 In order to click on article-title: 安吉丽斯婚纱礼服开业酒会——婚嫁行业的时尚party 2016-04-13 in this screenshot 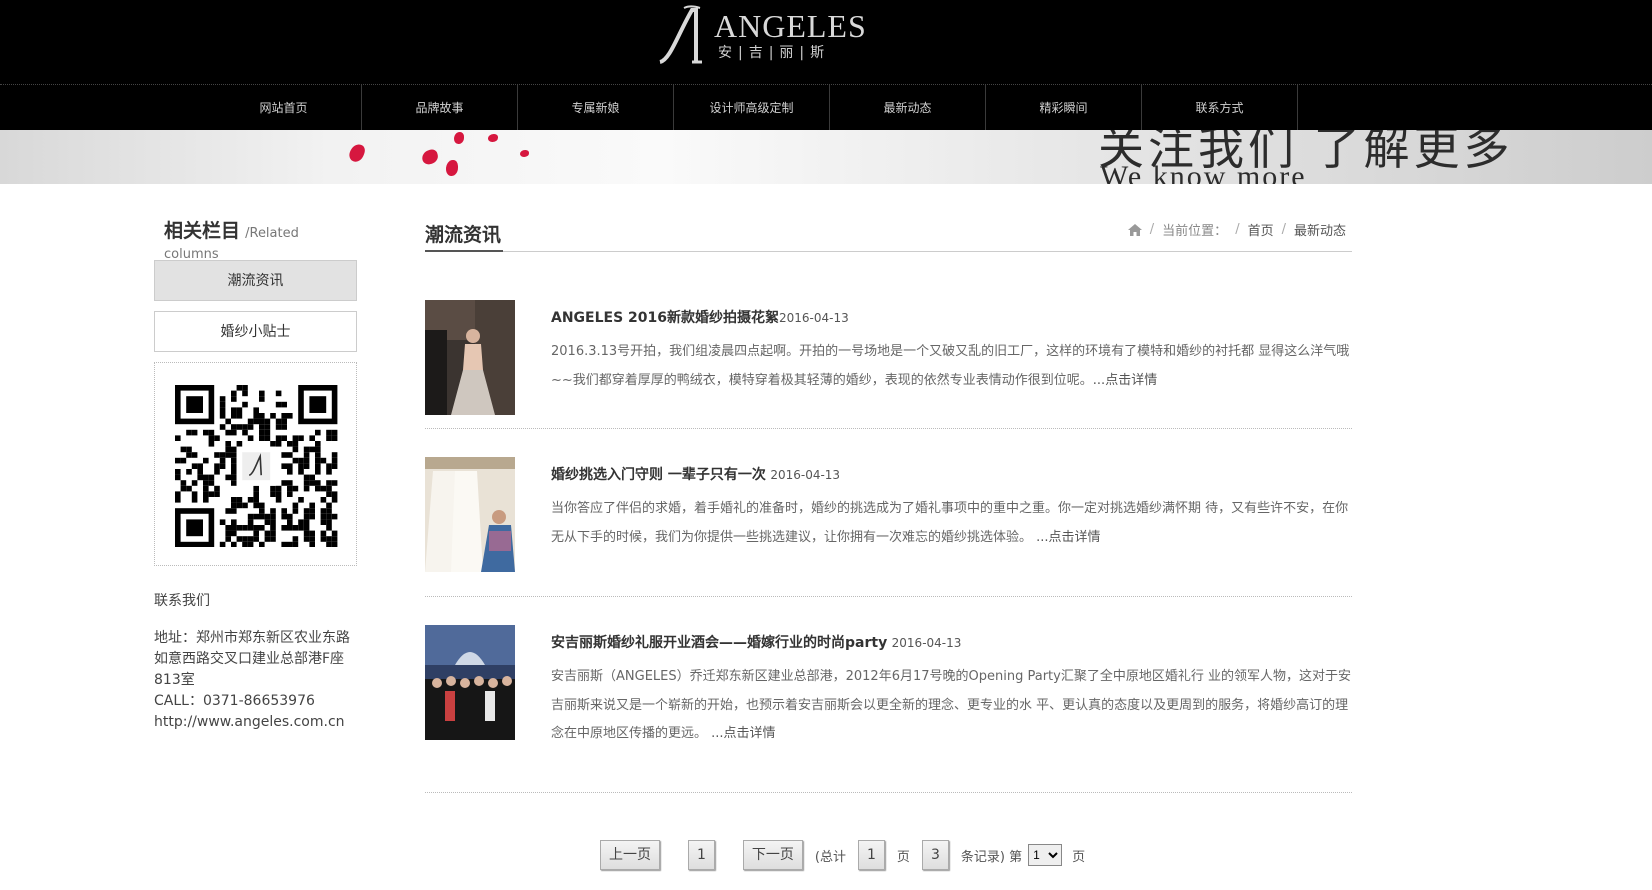, I will do `click(951, 643)`.